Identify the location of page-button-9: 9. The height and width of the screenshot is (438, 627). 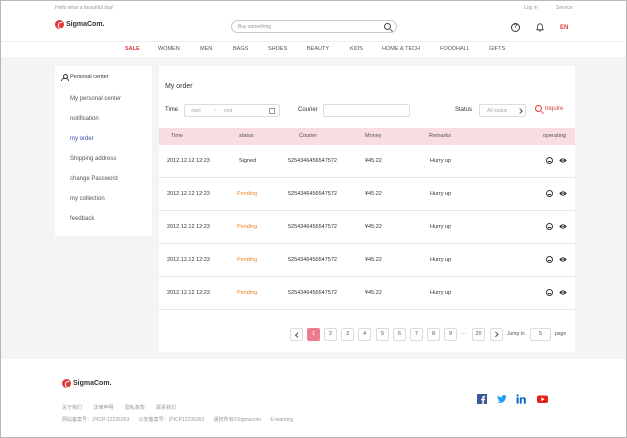
(450, 334).